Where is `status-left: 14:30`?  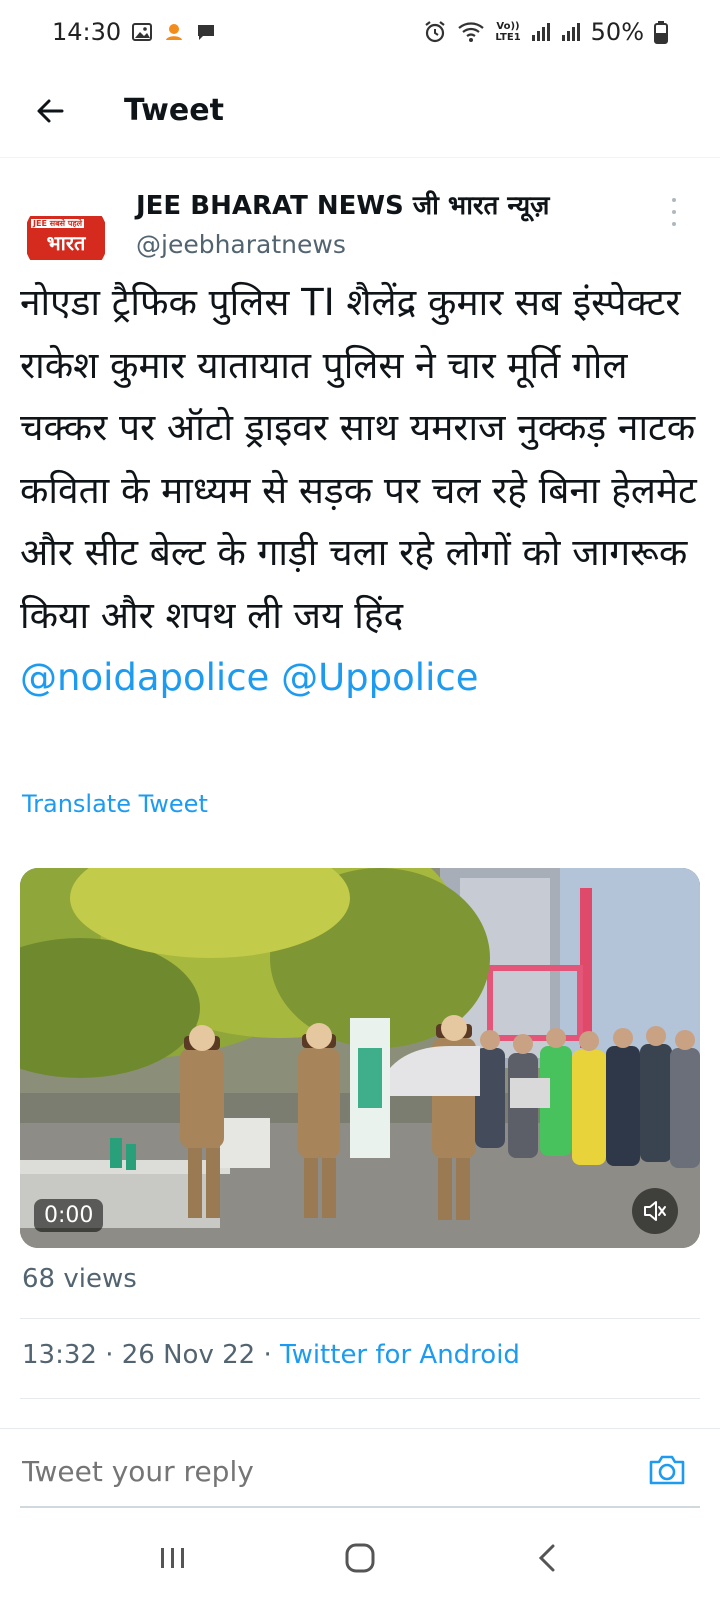 status-left: 14:30 is located at coordinates (134, 32).